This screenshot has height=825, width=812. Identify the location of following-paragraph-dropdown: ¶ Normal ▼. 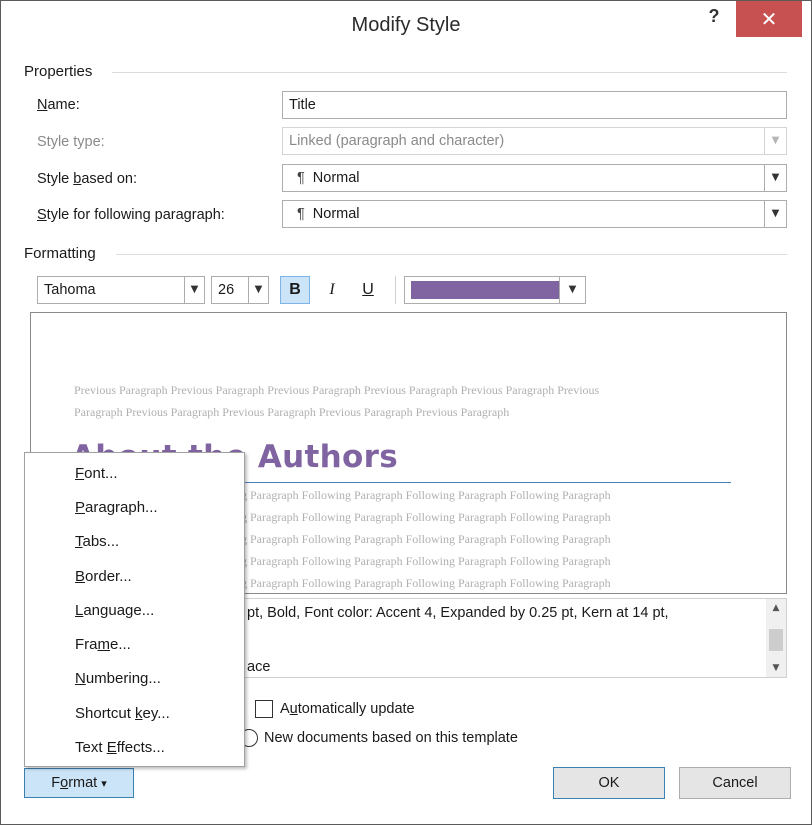
(534, 214).